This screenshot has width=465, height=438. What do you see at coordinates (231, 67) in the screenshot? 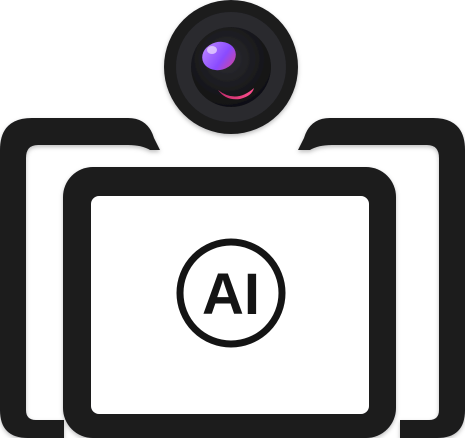
I see `camera-lens-icon` at bounding box center [231, 67].